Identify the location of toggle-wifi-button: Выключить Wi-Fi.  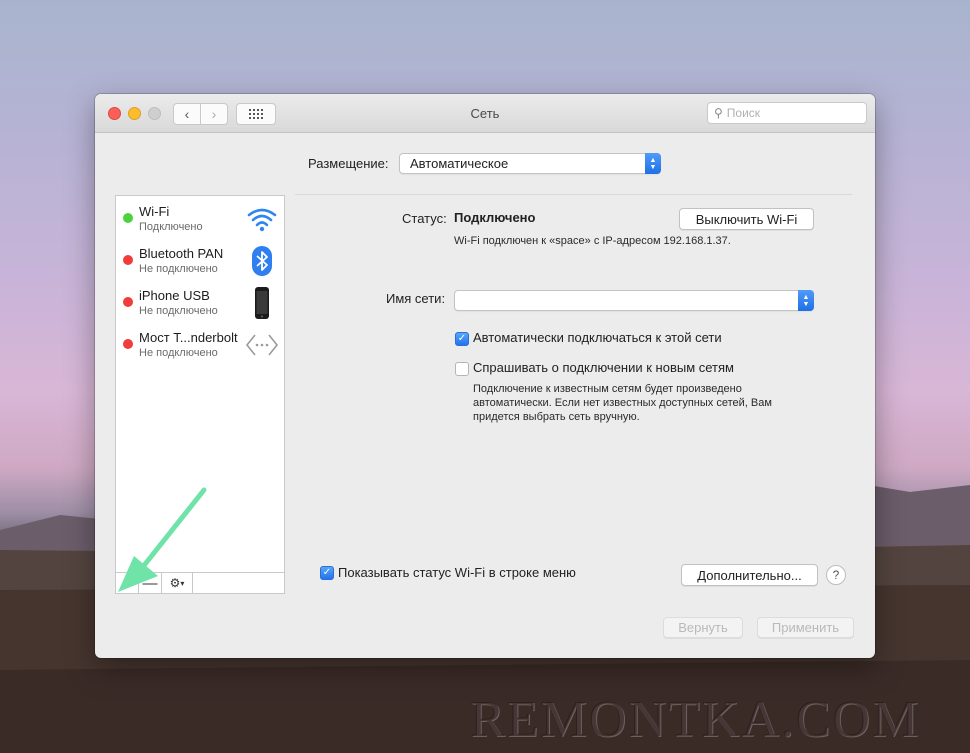
(746, 219).